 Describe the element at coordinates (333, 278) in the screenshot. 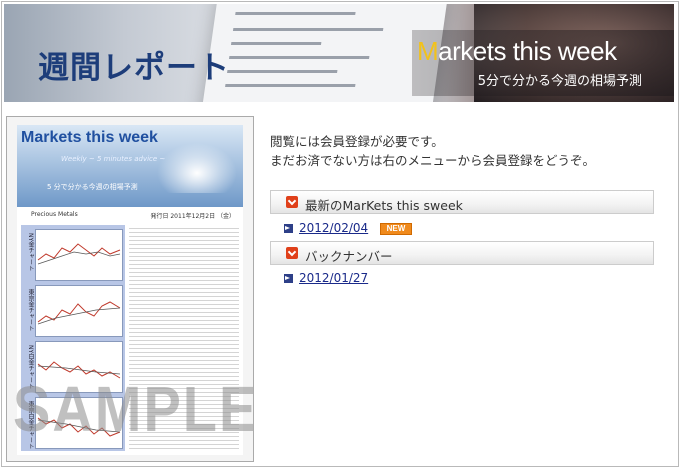

I see `backnumber-link: 2012/01/27` at that location.